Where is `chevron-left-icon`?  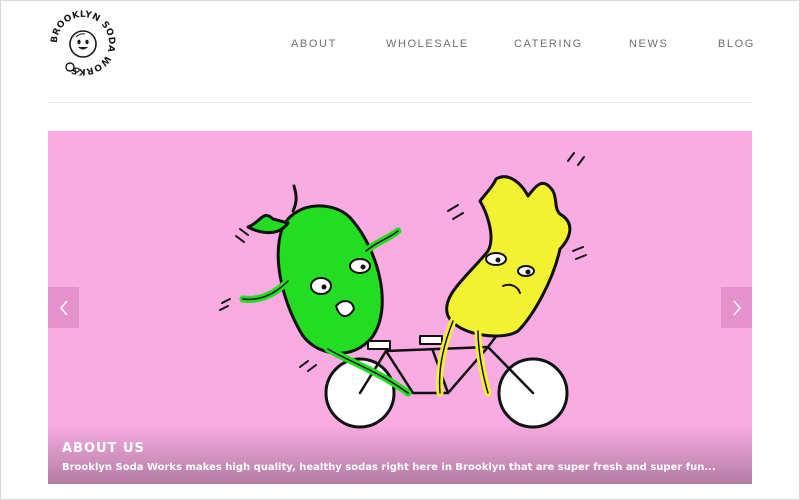
chevron-left-icon is located at coordinates (63, 307).